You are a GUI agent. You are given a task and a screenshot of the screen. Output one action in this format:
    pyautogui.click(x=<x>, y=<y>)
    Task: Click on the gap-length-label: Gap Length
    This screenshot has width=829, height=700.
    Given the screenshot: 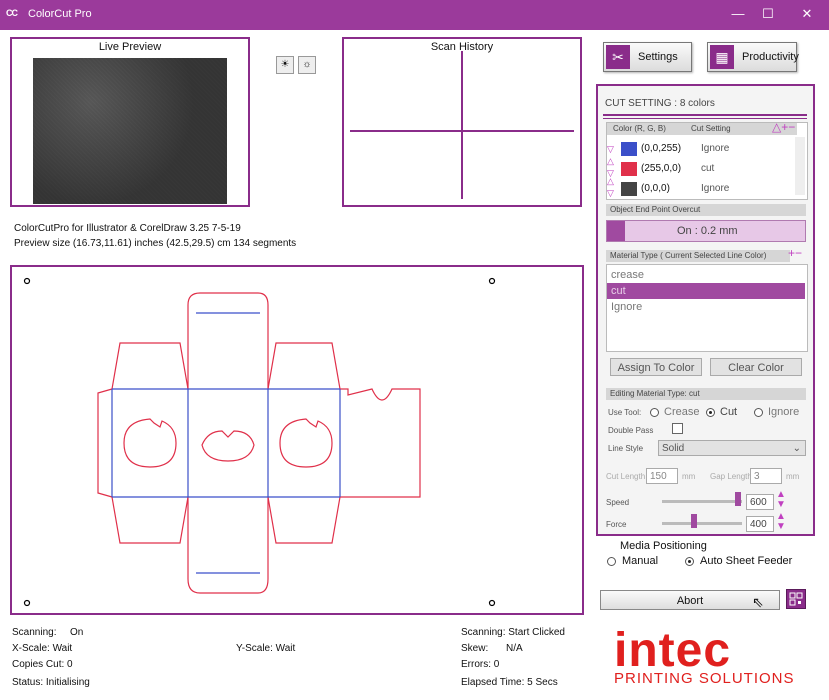 What is the action you would take?
    pyautogui.click(x=731, y=476)
    